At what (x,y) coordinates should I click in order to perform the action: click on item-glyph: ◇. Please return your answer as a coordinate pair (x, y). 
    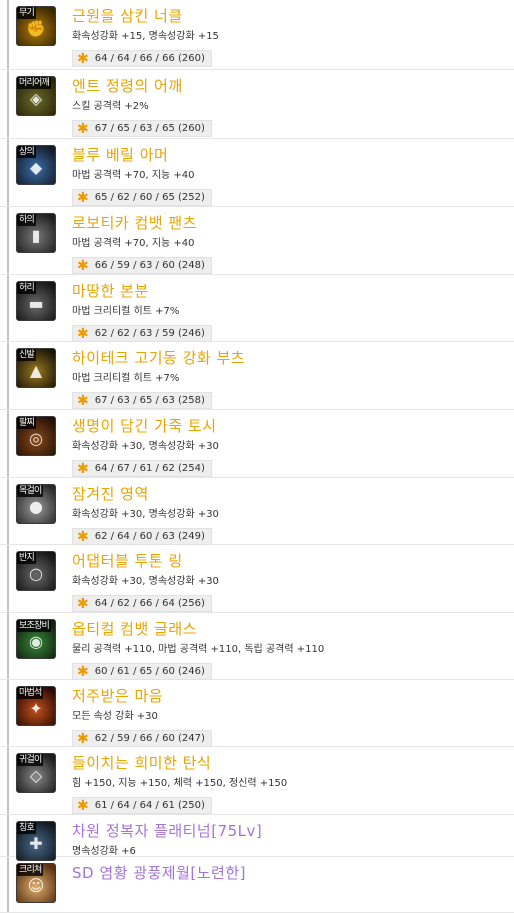
    Looking at the image, I should click on (36, 775).